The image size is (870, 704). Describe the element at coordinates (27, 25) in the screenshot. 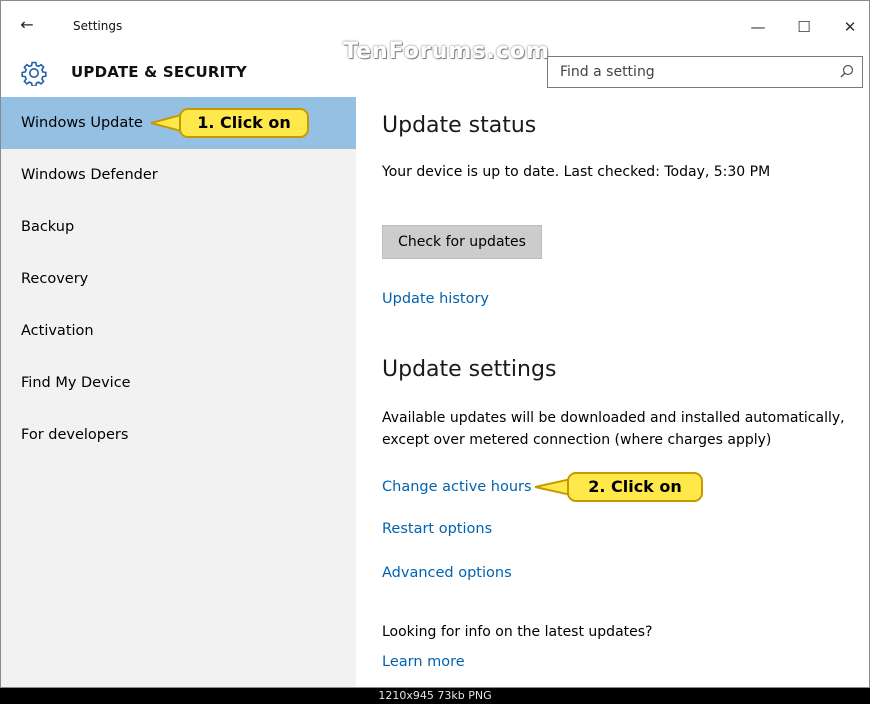

I see `back-arrow-icon: ←` at that location.